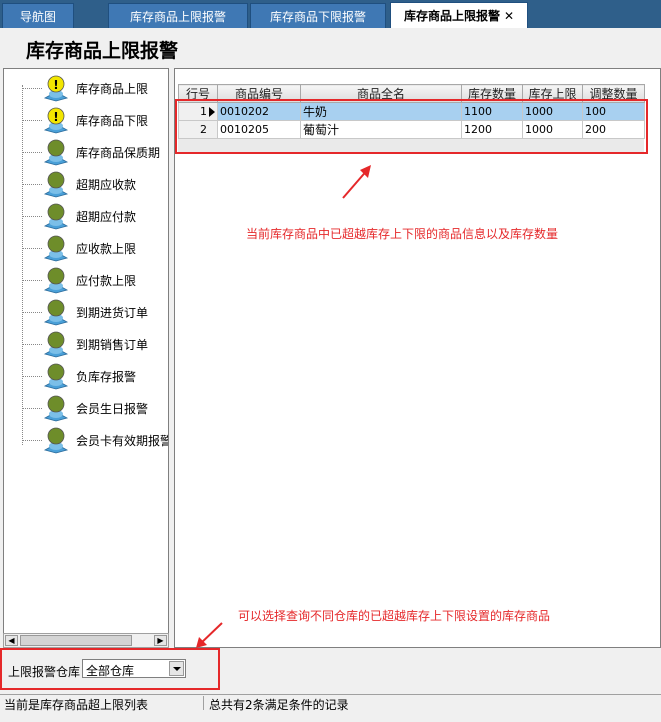 This screenshot has width=661, height=722. I want to click on status-right: 总共有2条满足条件的记录, so click(279, 705).